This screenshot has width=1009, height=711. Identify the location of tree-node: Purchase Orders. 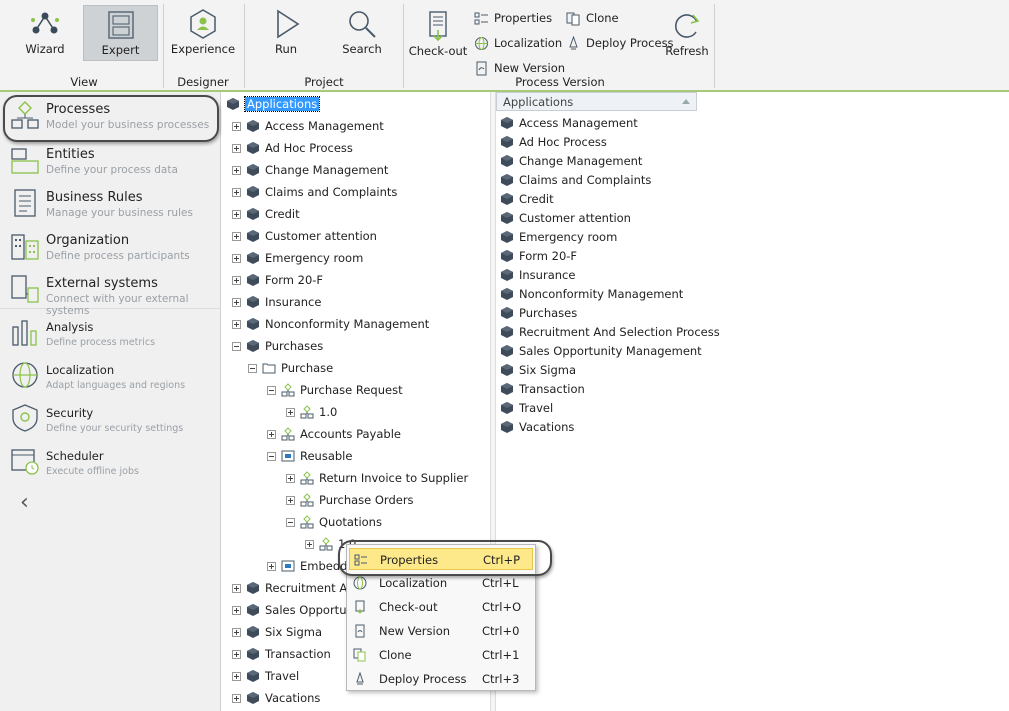
(350, 500).